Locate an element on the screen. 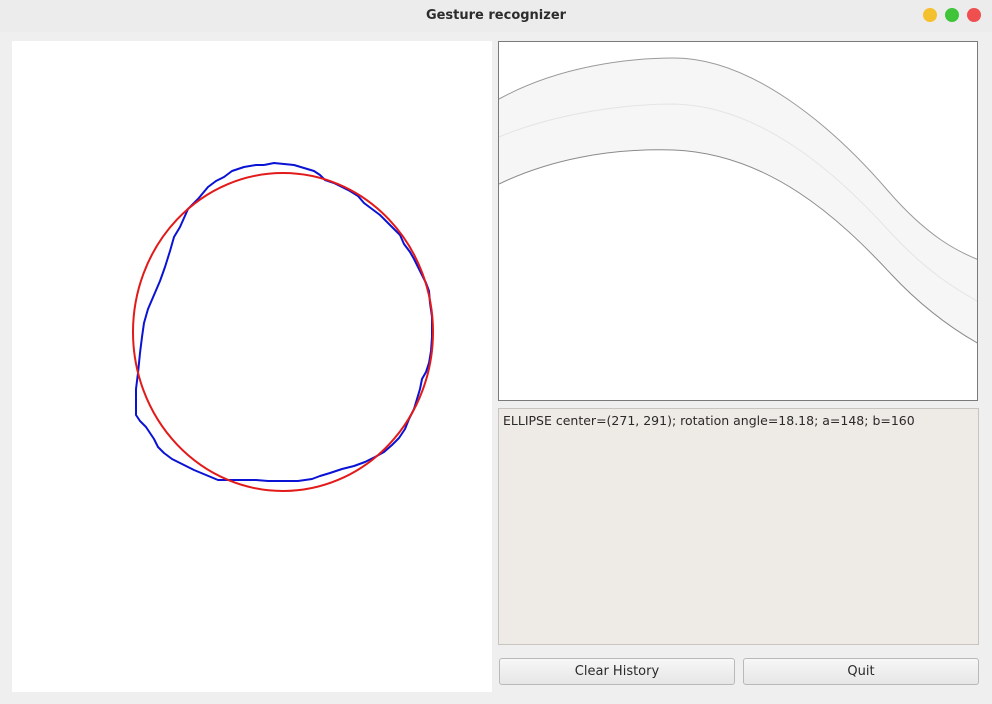 This screenshot has height=704, width=992. maximize-icon is located at coordinates (952, 15).